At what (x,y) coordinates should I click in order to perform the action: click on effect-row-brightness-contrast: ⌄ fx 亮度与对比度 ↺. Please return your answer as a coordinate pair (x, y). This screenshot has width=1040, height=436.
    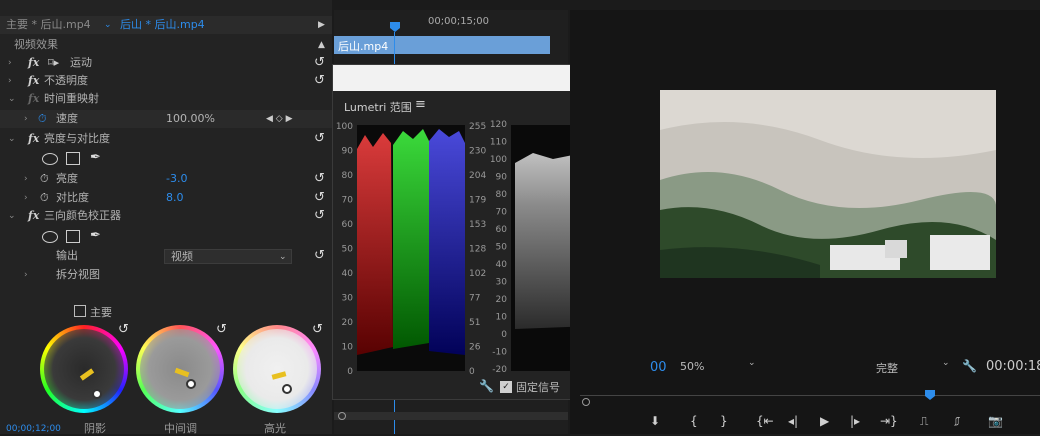
    Looking at the image, I should click on (166, 139).